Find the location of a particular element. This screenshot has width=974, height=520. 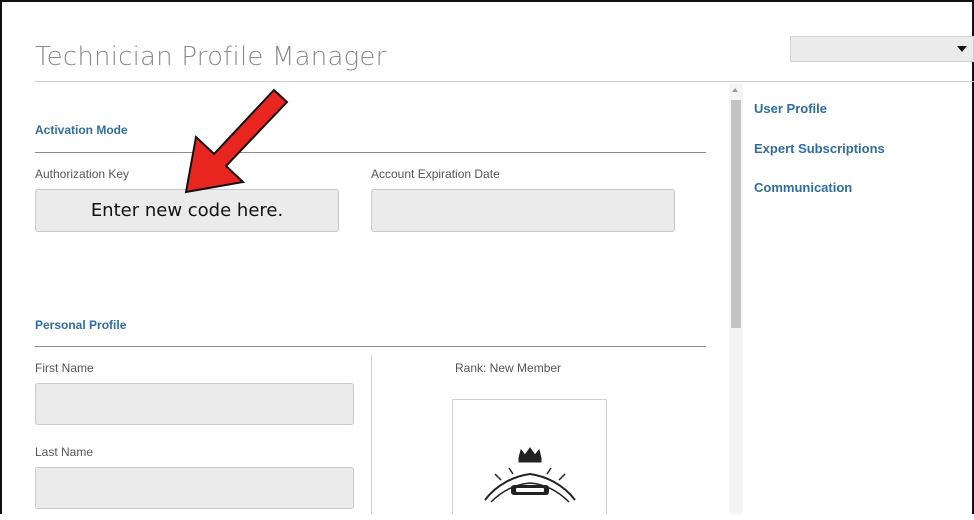

last-name-label: Last Name is located at coordinates (64, 452).